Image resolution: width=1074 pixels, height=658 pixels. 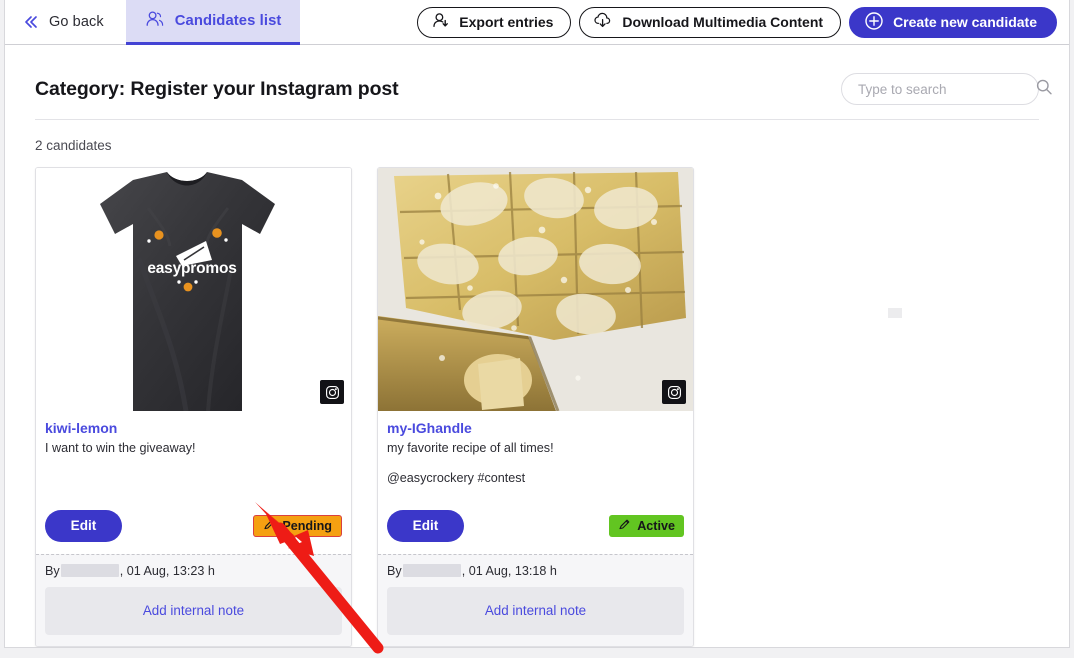 I want to click on status-badge-active: Active, so click(x=646, y=525).